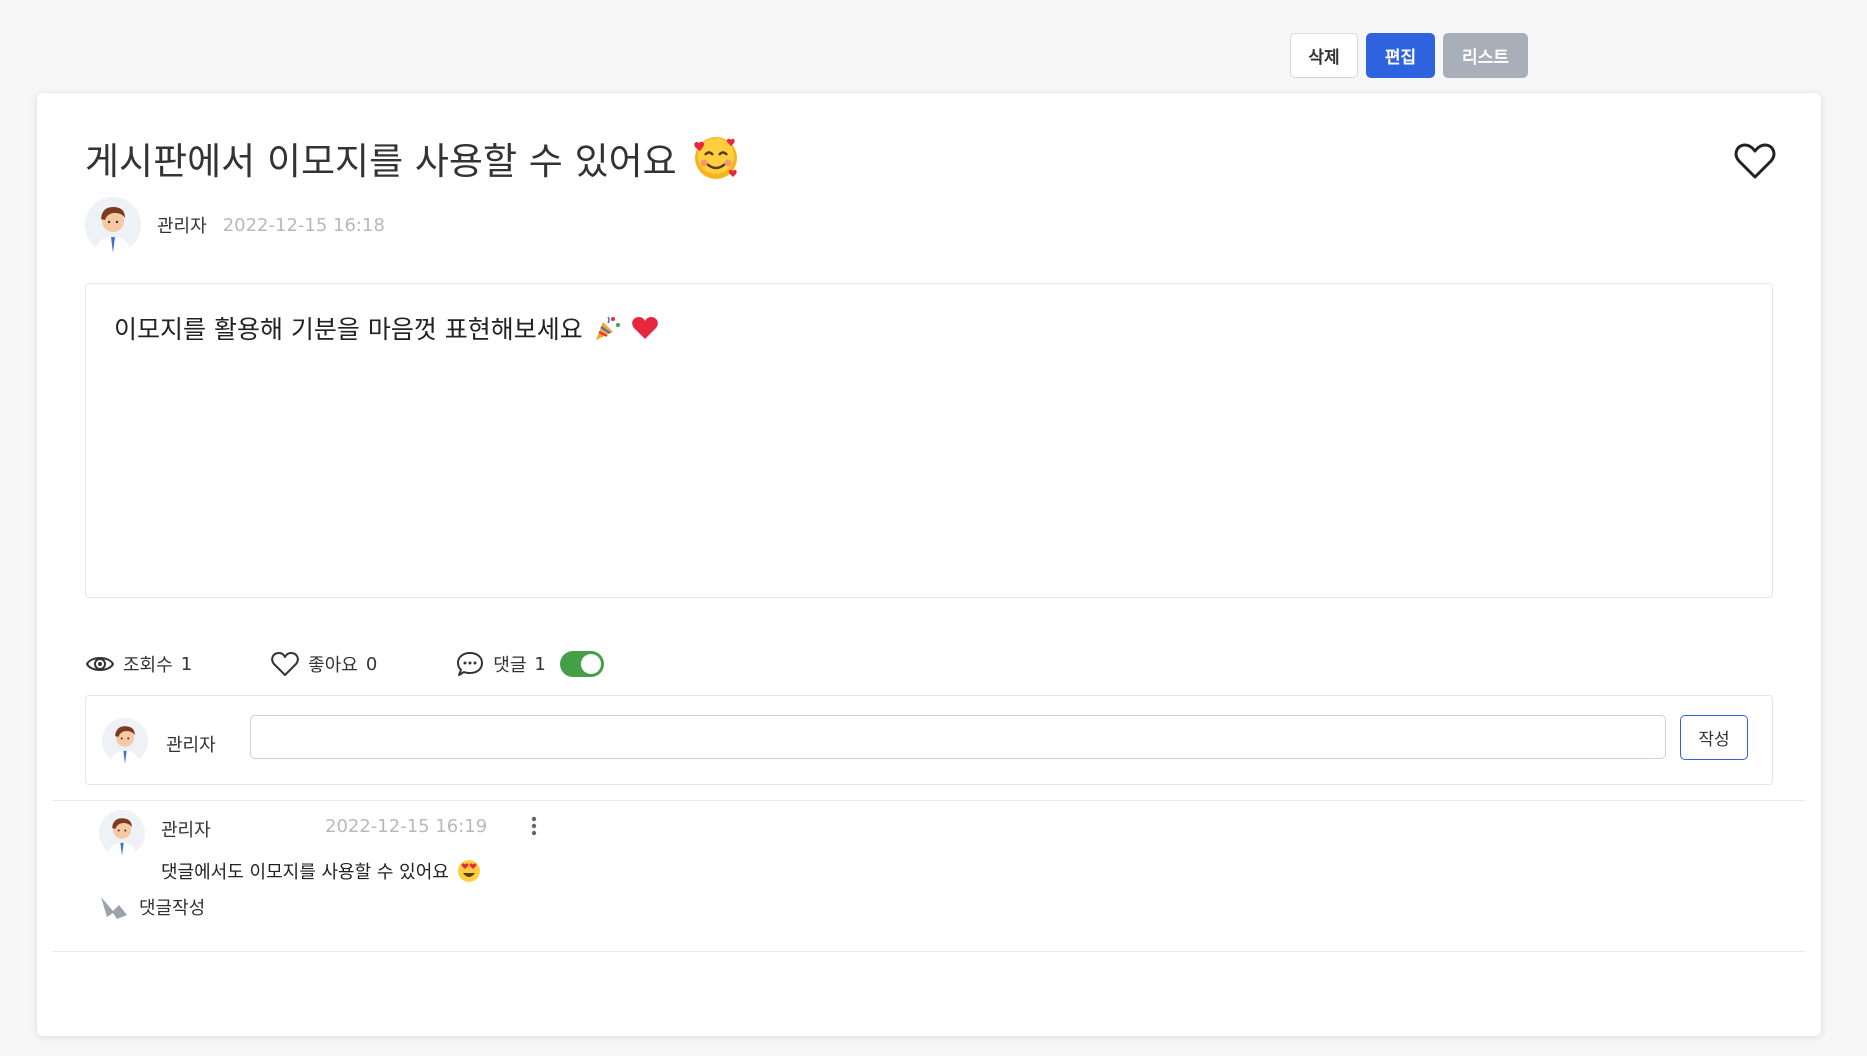 The image size is (1867, 1056). Describe the element at coordinates (607, 328) in the screenshot. I see `party-popper-icon` at that location.